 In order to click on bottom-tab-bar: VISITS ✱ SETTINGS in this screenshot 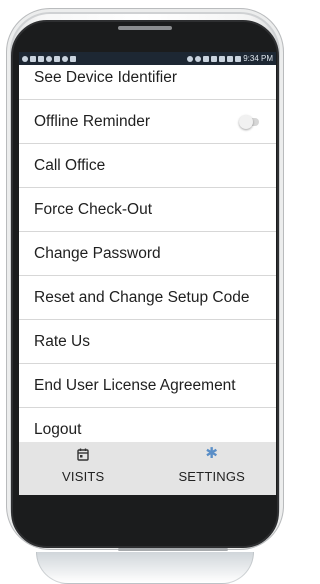, I will do `click(147, 468)`.